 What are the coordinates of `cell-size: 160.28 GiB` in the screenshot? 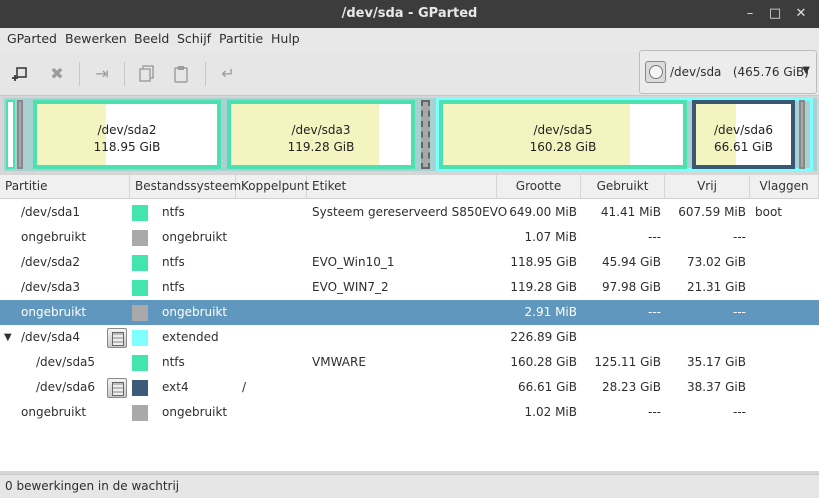 It's located at (543, 362).